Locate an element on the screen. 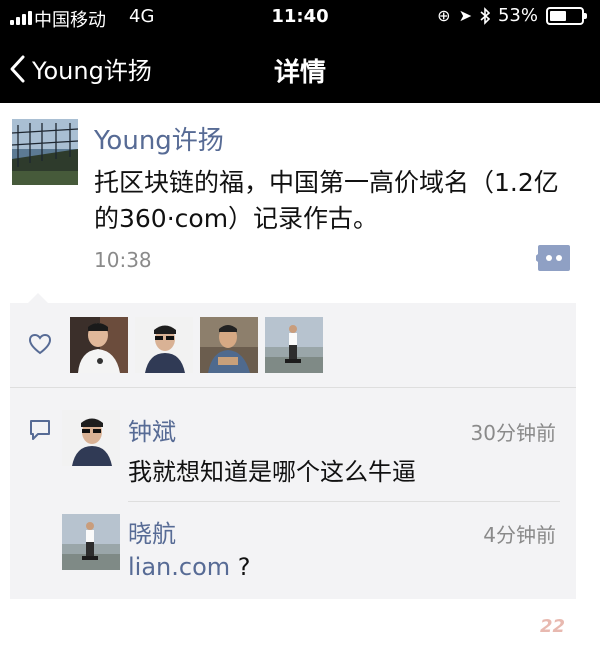 The width and height of the screenshot is (600, 648). panel-arrow is located at coordinates (38, 298).